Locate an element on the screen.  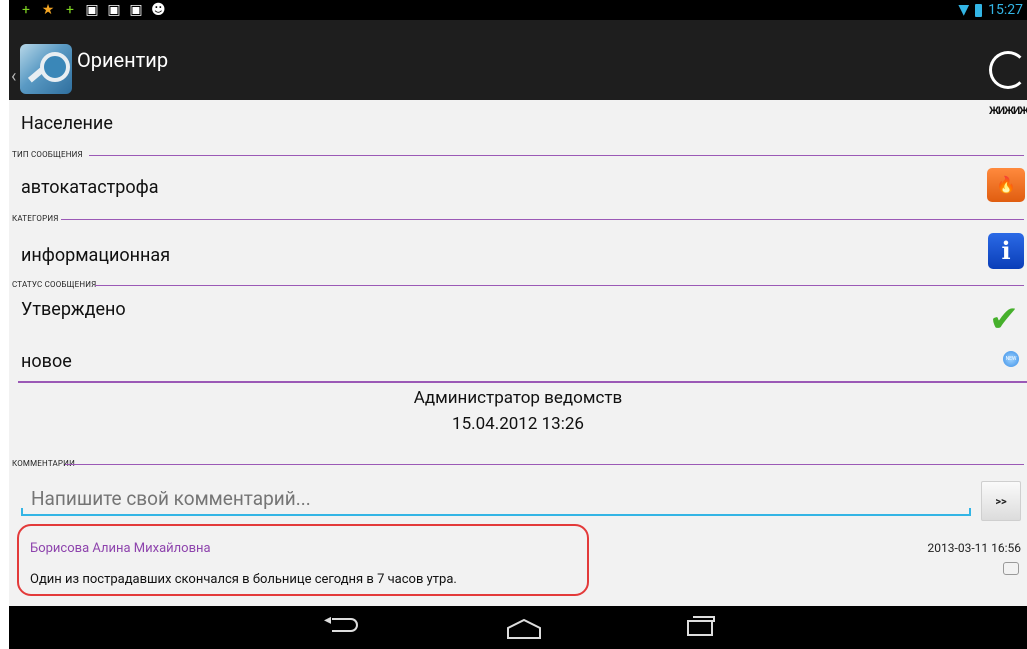
author-datetime: 15.04.2012 13:26 is located at coordinates (518, 424).